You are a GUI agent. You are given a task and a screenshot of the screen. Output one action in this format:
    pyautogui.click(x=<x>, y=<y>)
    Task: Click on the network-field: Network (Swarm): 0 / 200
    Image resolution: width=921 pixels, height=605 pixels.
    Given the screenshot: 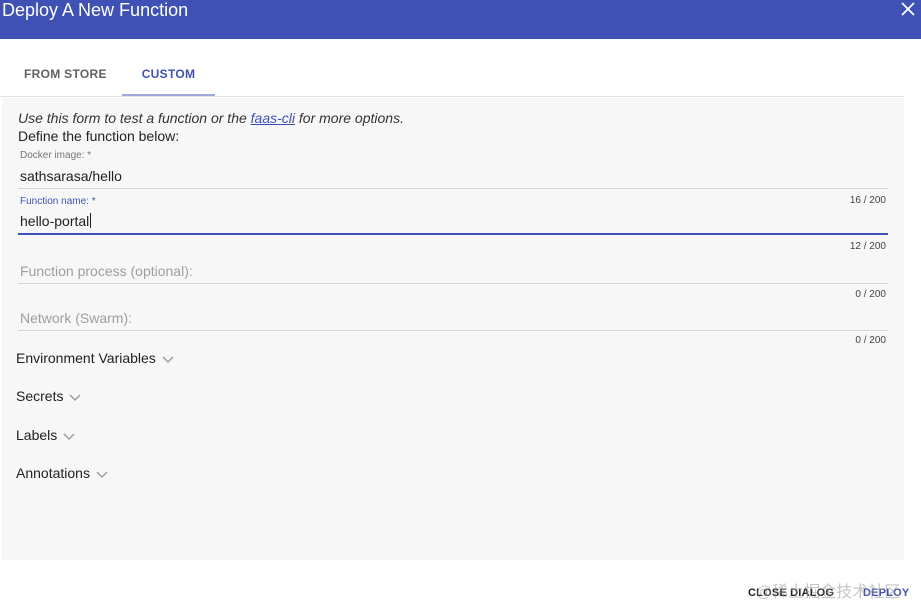 What is the action you would take?
    pyautogui.click(x=453, y=330)
    